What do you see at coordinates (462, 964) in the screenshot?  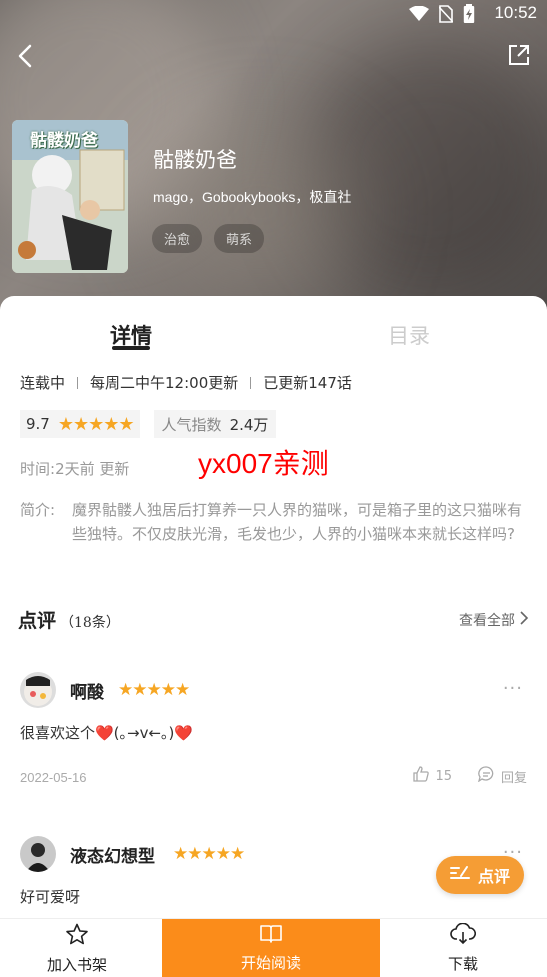 I see `download-label: 下载` at bounding box center [462, 964].